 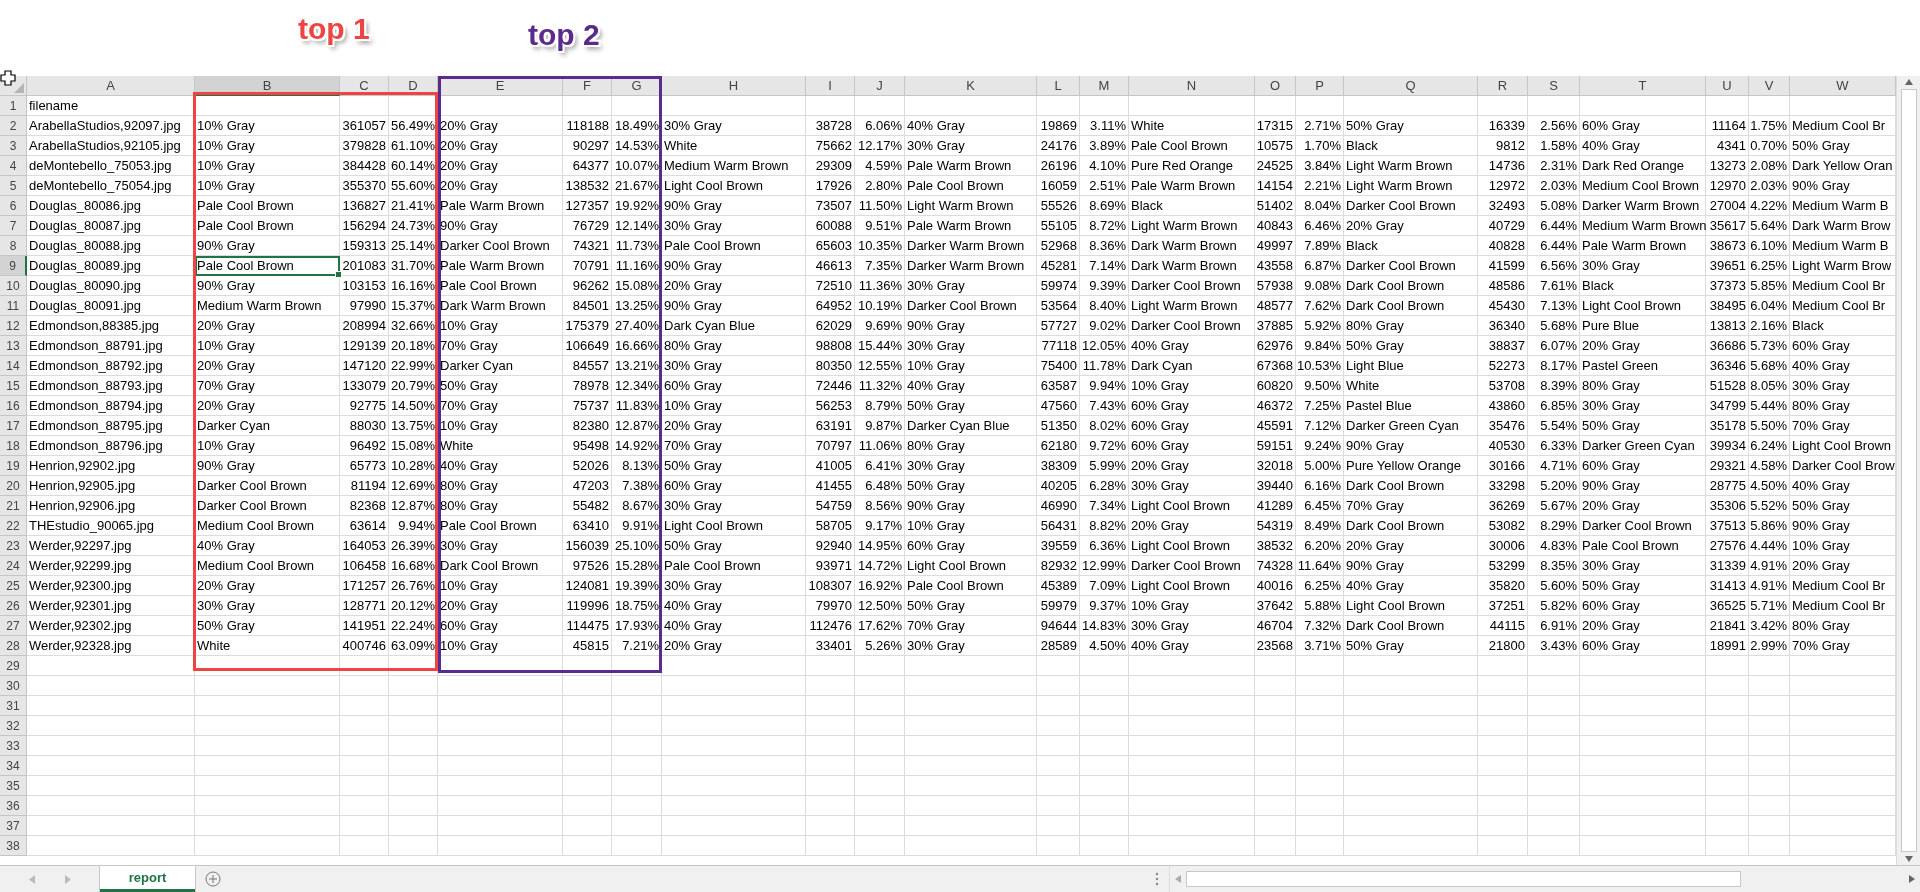 I want to click on row-header: 11, so click(x=13, y=306).